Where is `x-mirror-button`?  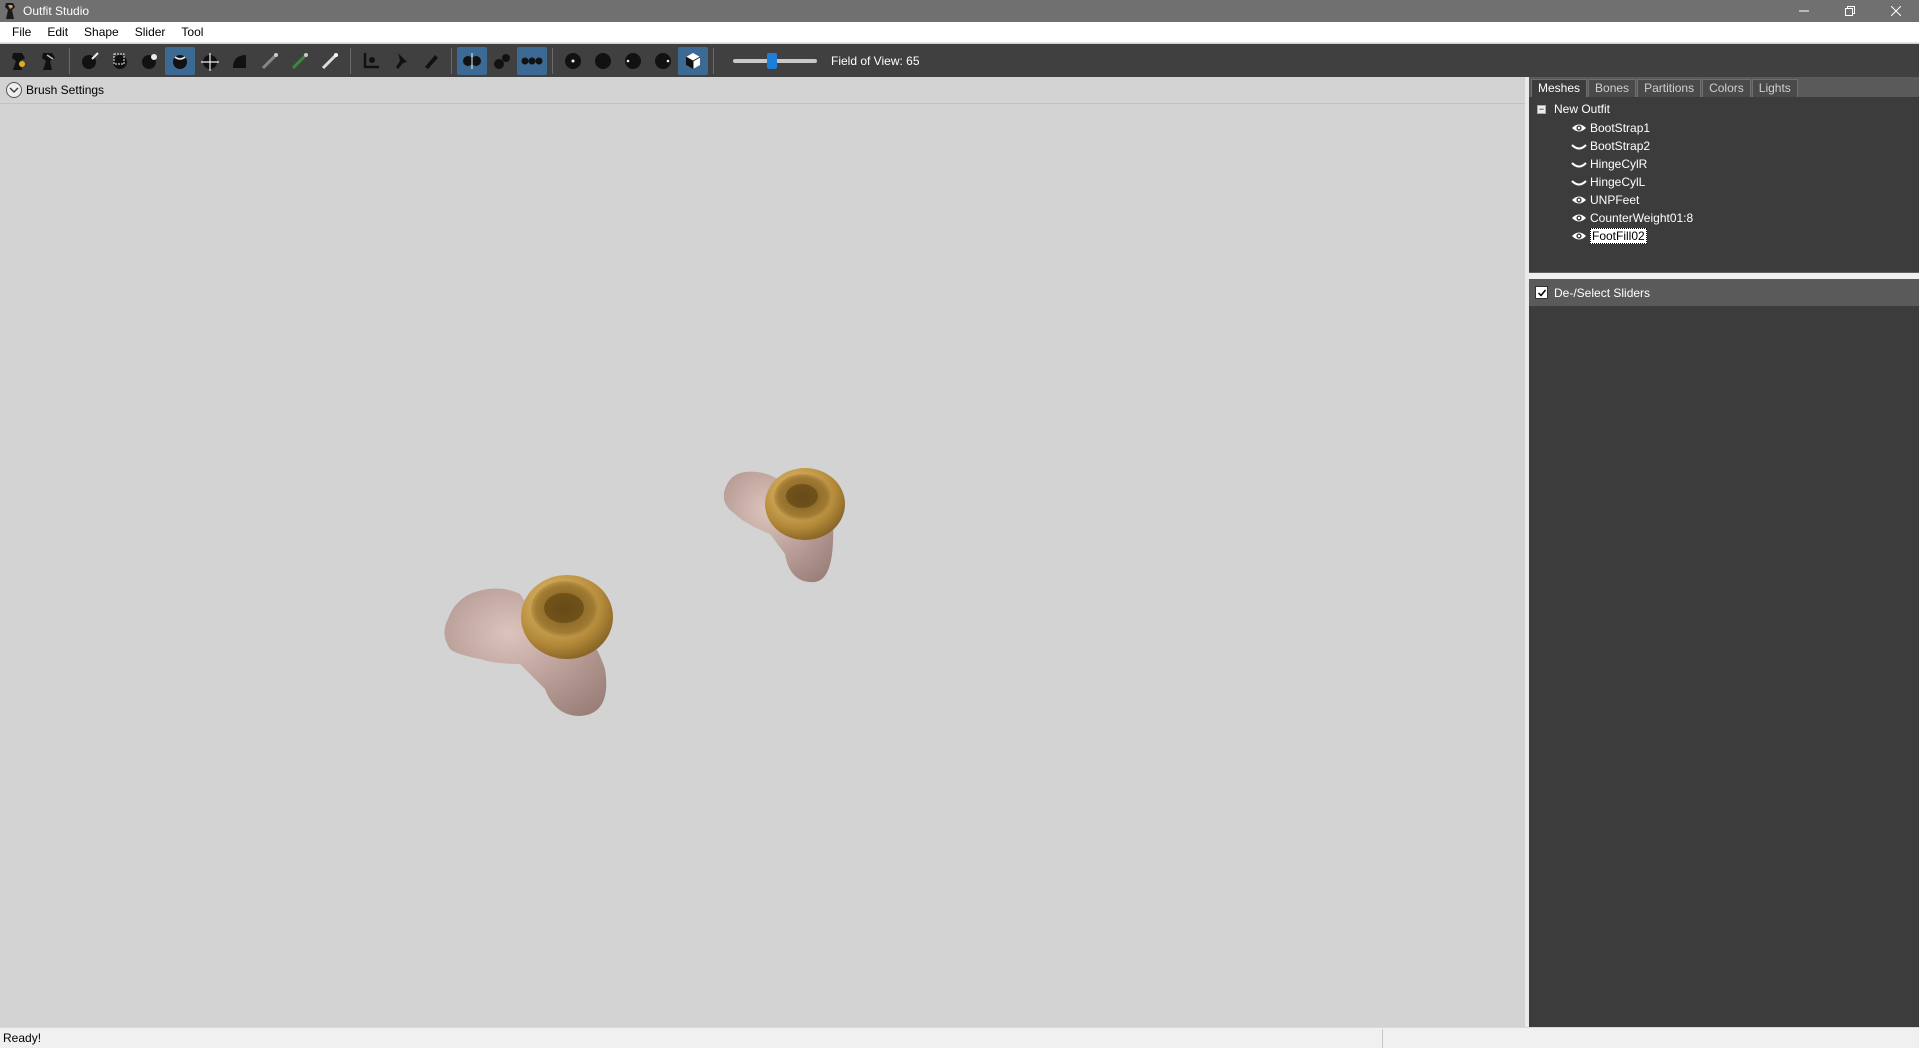 x-mirror-button is located at coordinates (472, 60).